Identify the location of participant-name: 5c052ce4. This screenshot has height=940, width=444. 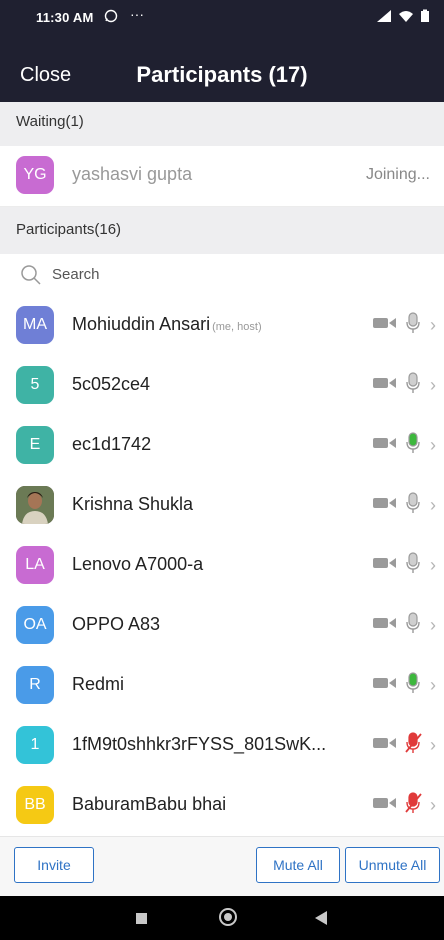
(111, 384).